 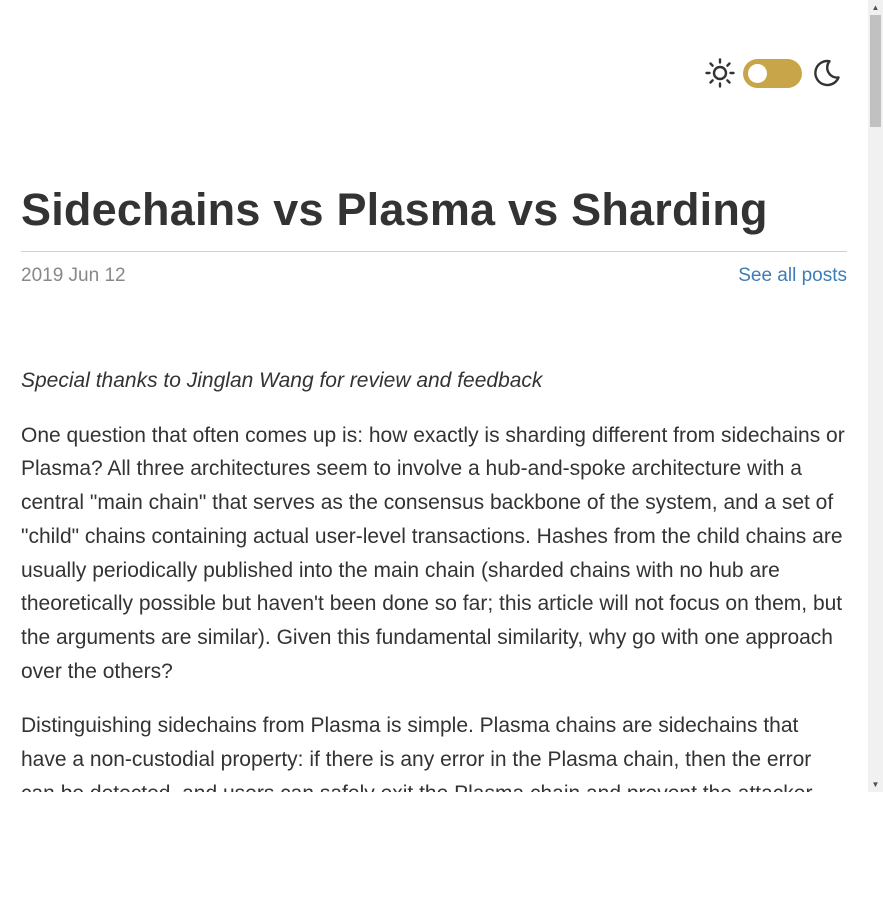 What do you see at coordinates (434, 276) in the screenshot?
I see `post-meta: 2019 Jun 12 See all posts` at bounding box center [434, 276].